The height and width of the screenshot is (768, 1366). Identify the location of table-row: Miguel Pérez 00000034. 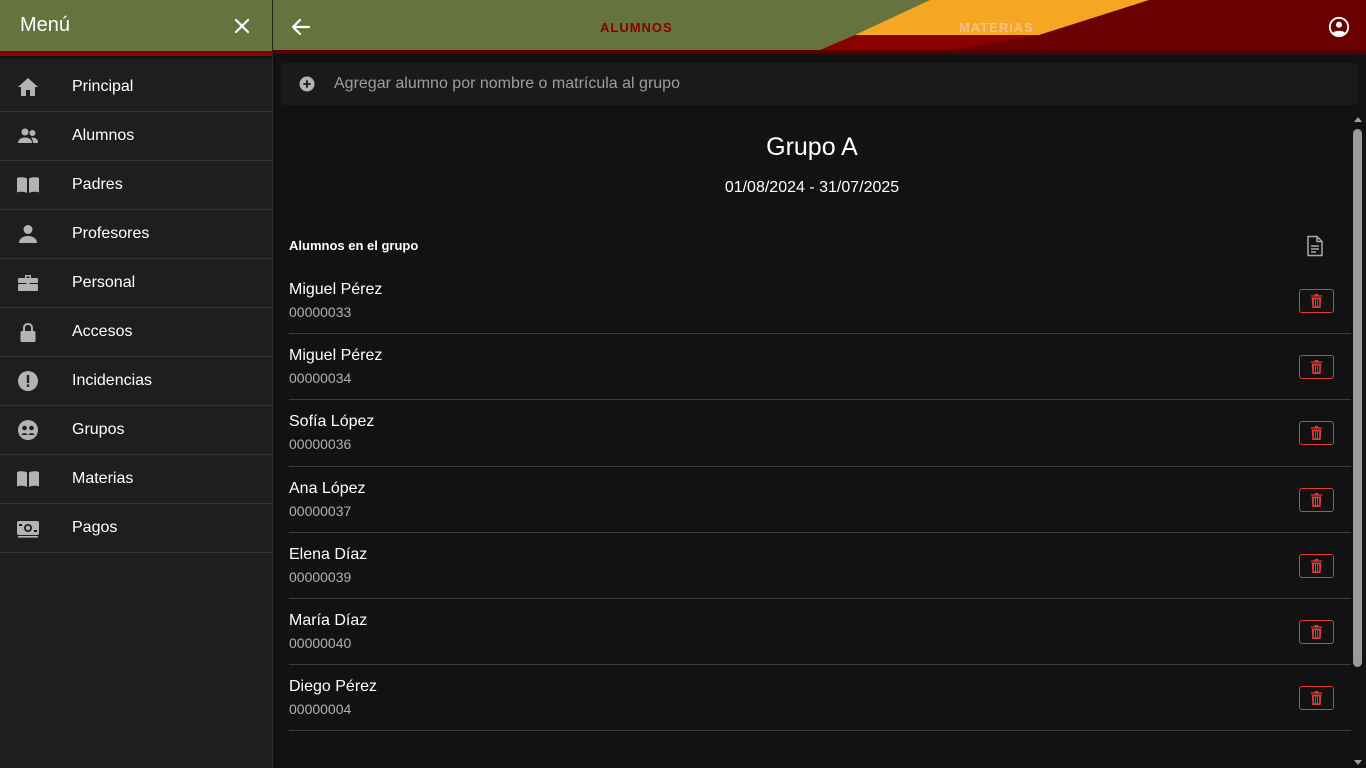
(820, 367).